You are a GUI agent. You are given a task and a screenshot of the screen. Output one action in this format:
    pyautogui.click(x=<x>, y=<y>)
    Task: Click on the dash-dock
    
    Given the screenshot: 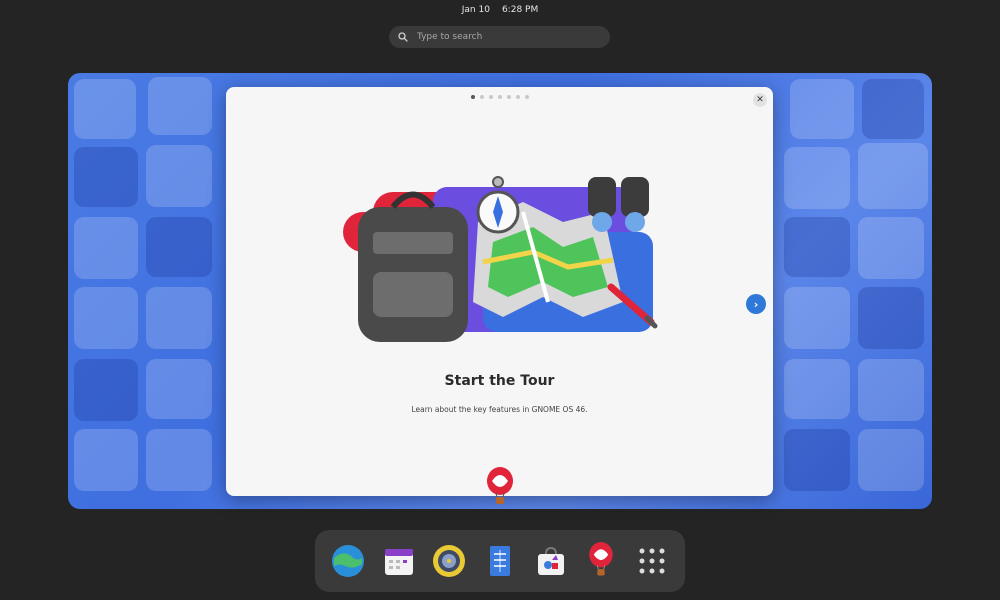 What is the action you would take?
    pyautogui.click(x=500, y=561)
    